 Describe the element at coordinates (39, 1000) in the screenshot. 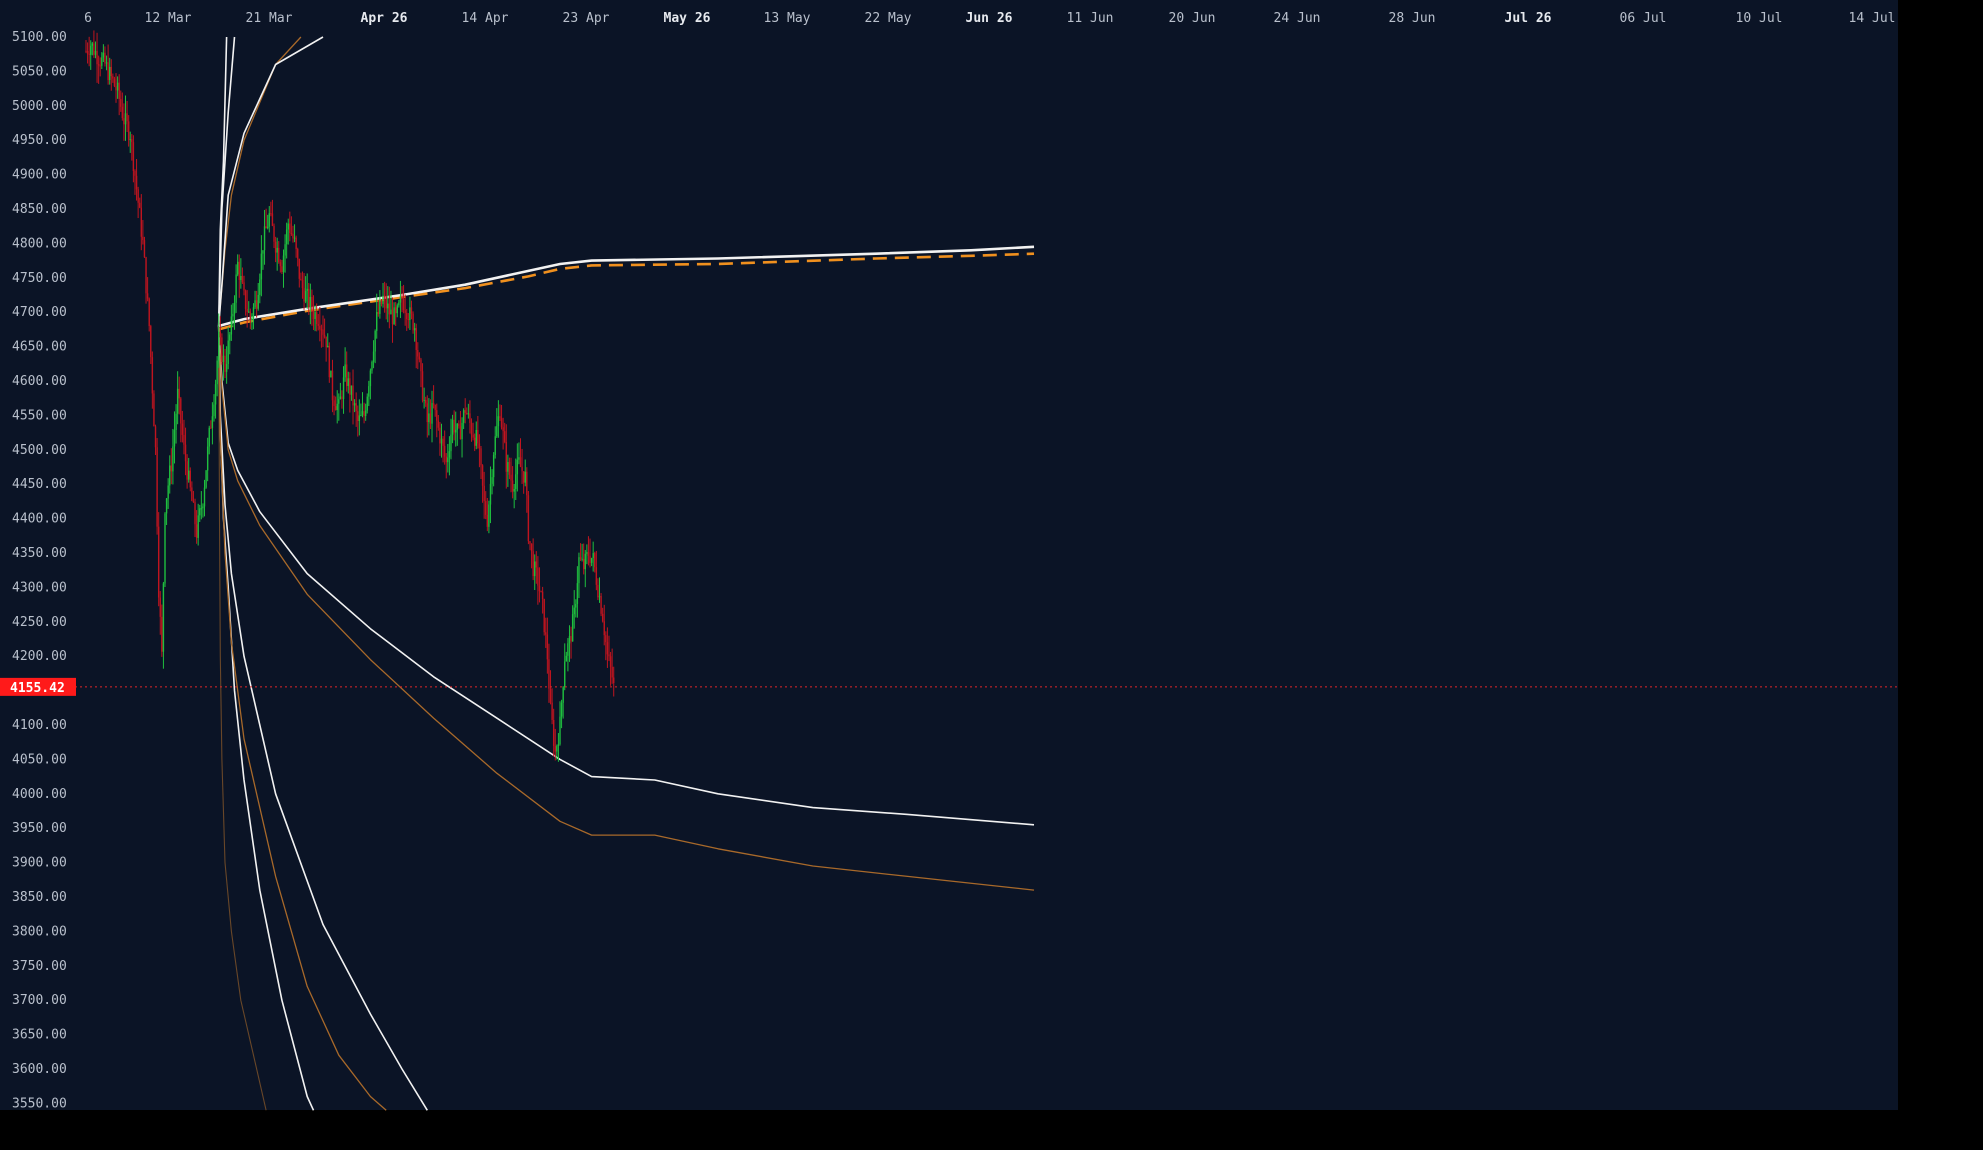

I see `y-tick-label: 3700.00` at that location.